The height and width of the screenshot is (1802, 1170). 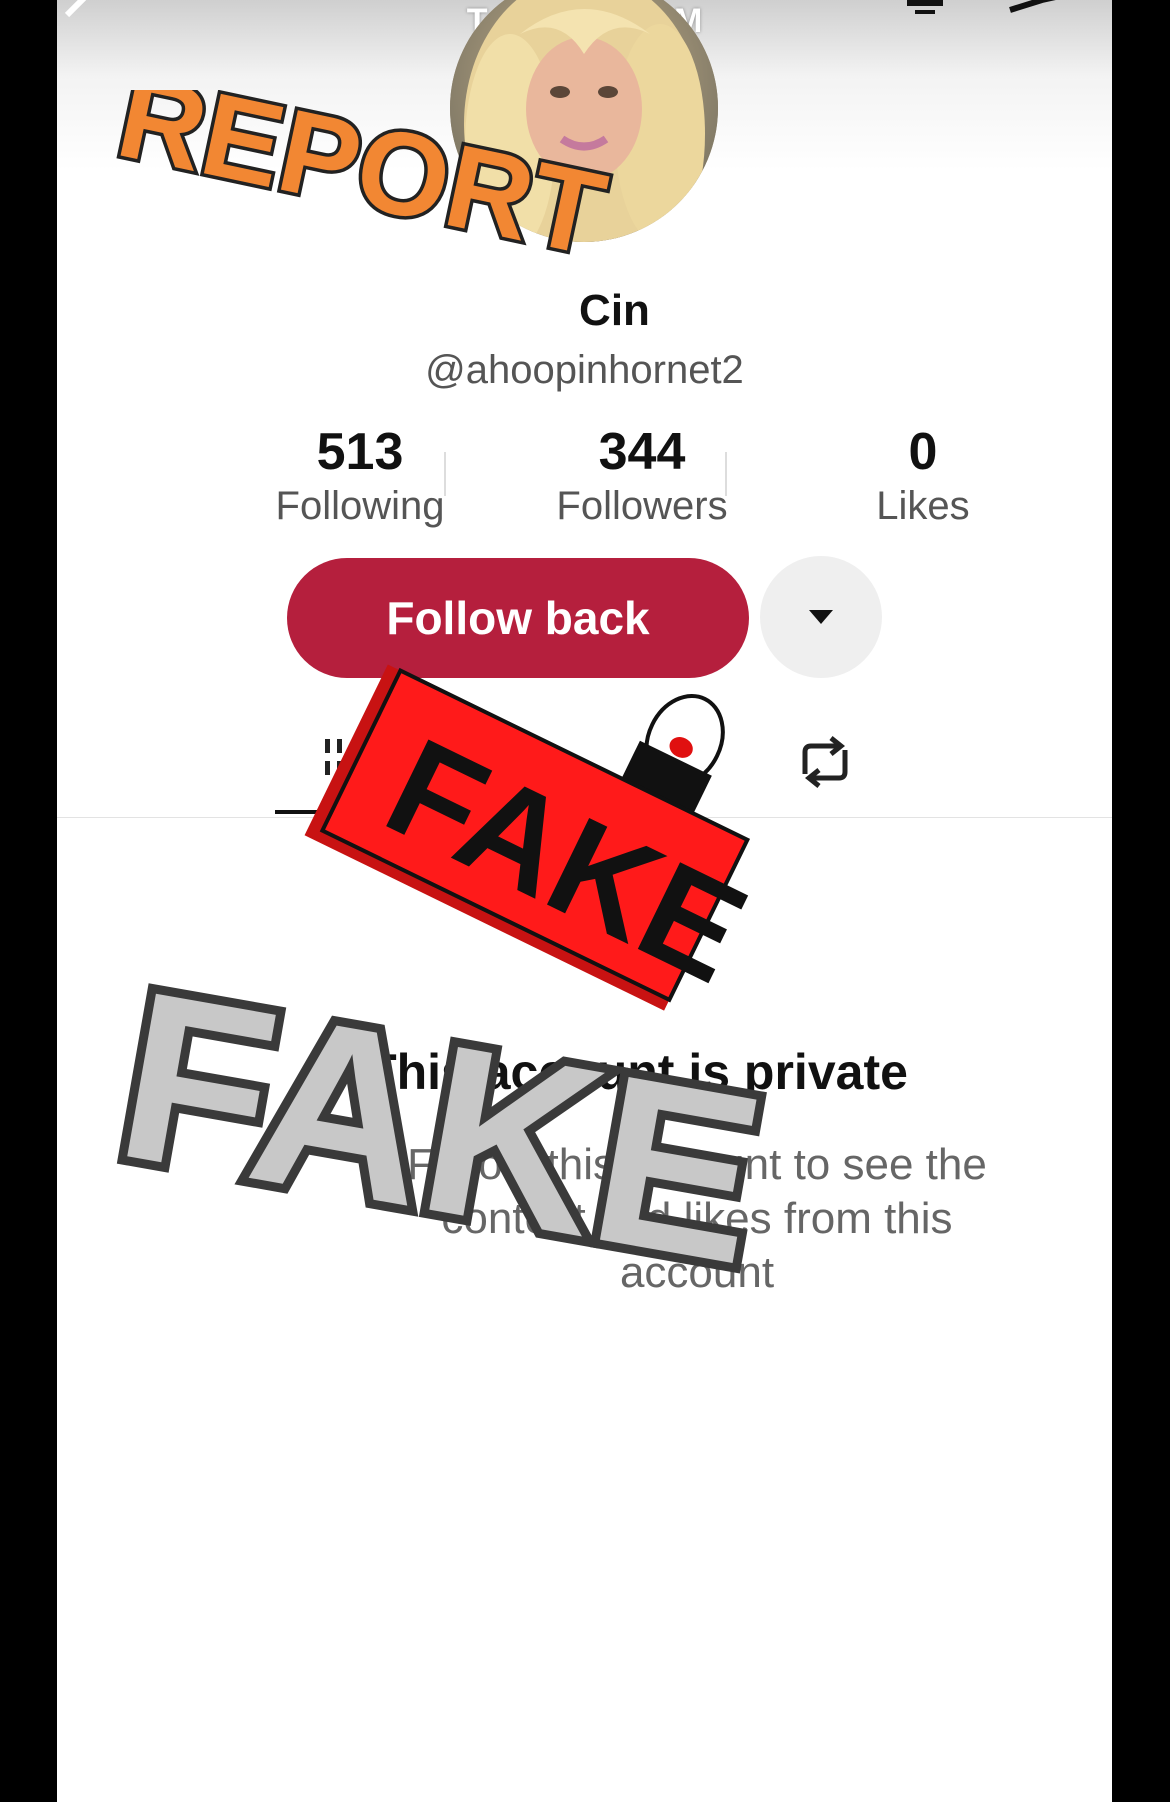 What do you see at coordinates (360, 452) in the screenshot?
I see `following-count: 513` at bounding box center [360, 452].